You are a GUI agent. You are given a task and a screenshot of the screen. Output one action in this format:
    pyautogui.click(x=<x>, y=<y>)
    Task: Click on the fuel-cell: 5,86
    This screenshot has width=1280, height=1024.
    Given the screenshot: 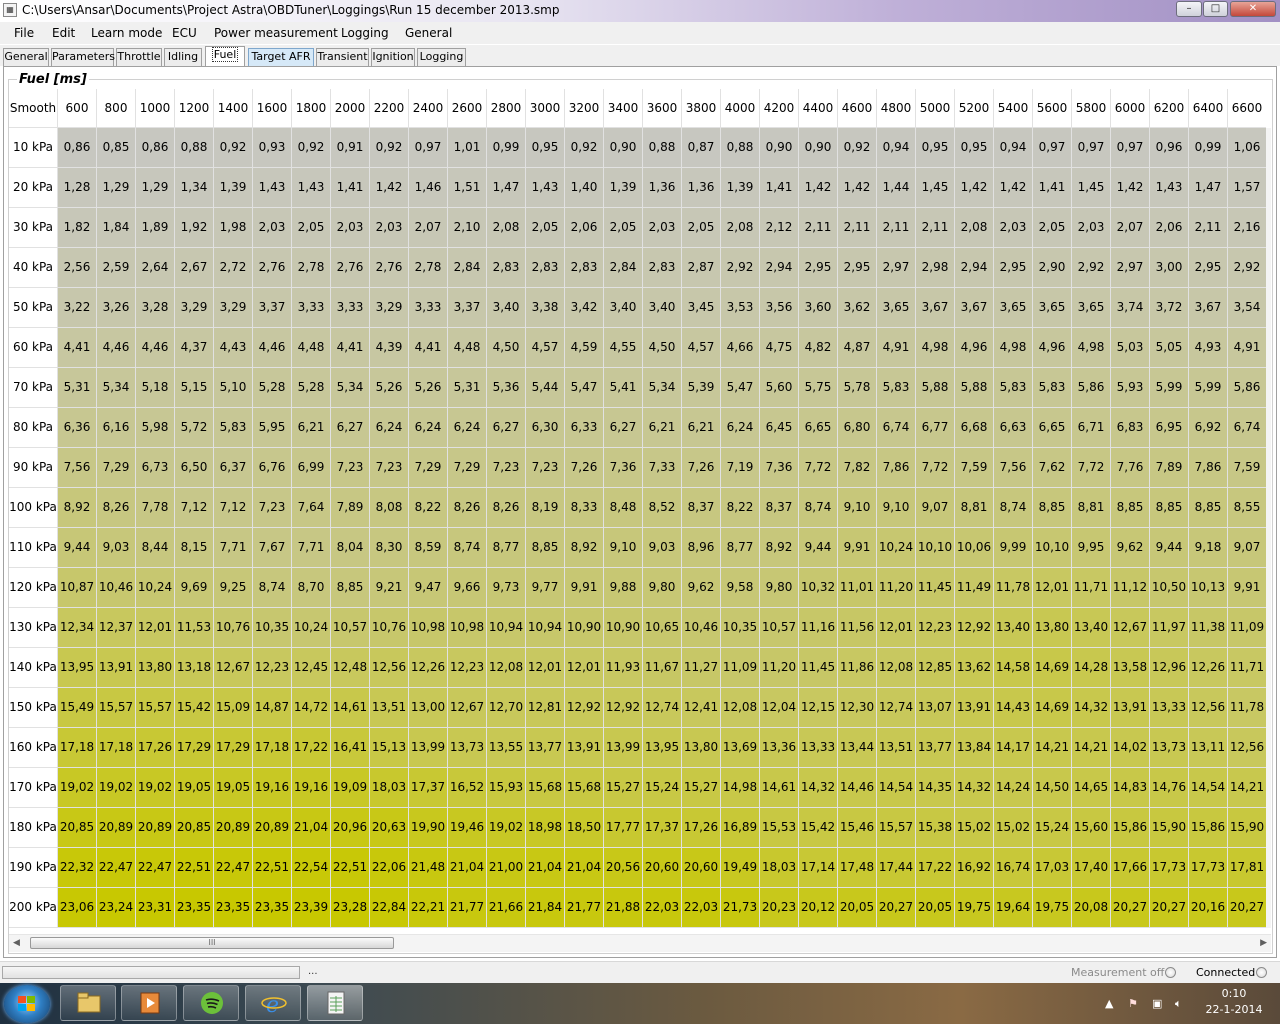 What is the action you would take?
    pyautogui.click(x=1091, y=388)
    